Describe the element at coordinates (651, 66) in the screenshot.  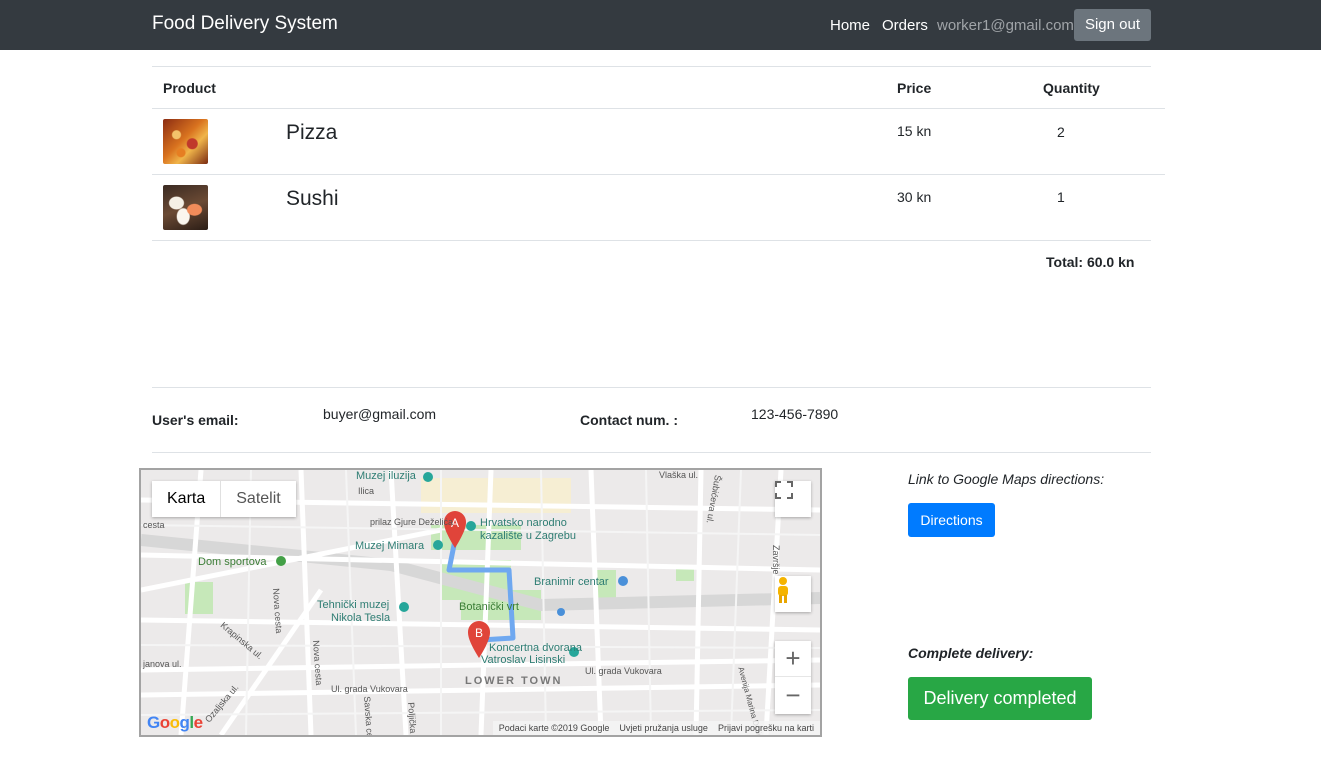
I see `table-top-border` at that location.